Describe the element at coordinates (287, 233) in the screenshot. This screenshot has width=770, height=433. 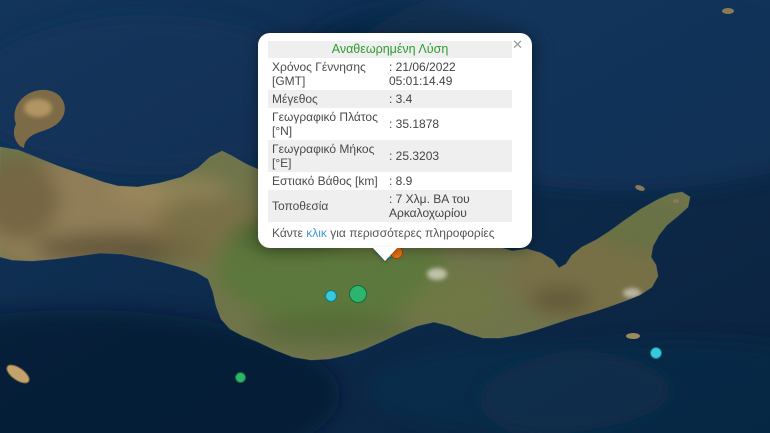
I see `footer-text-prefix: Κάντε` at that location.